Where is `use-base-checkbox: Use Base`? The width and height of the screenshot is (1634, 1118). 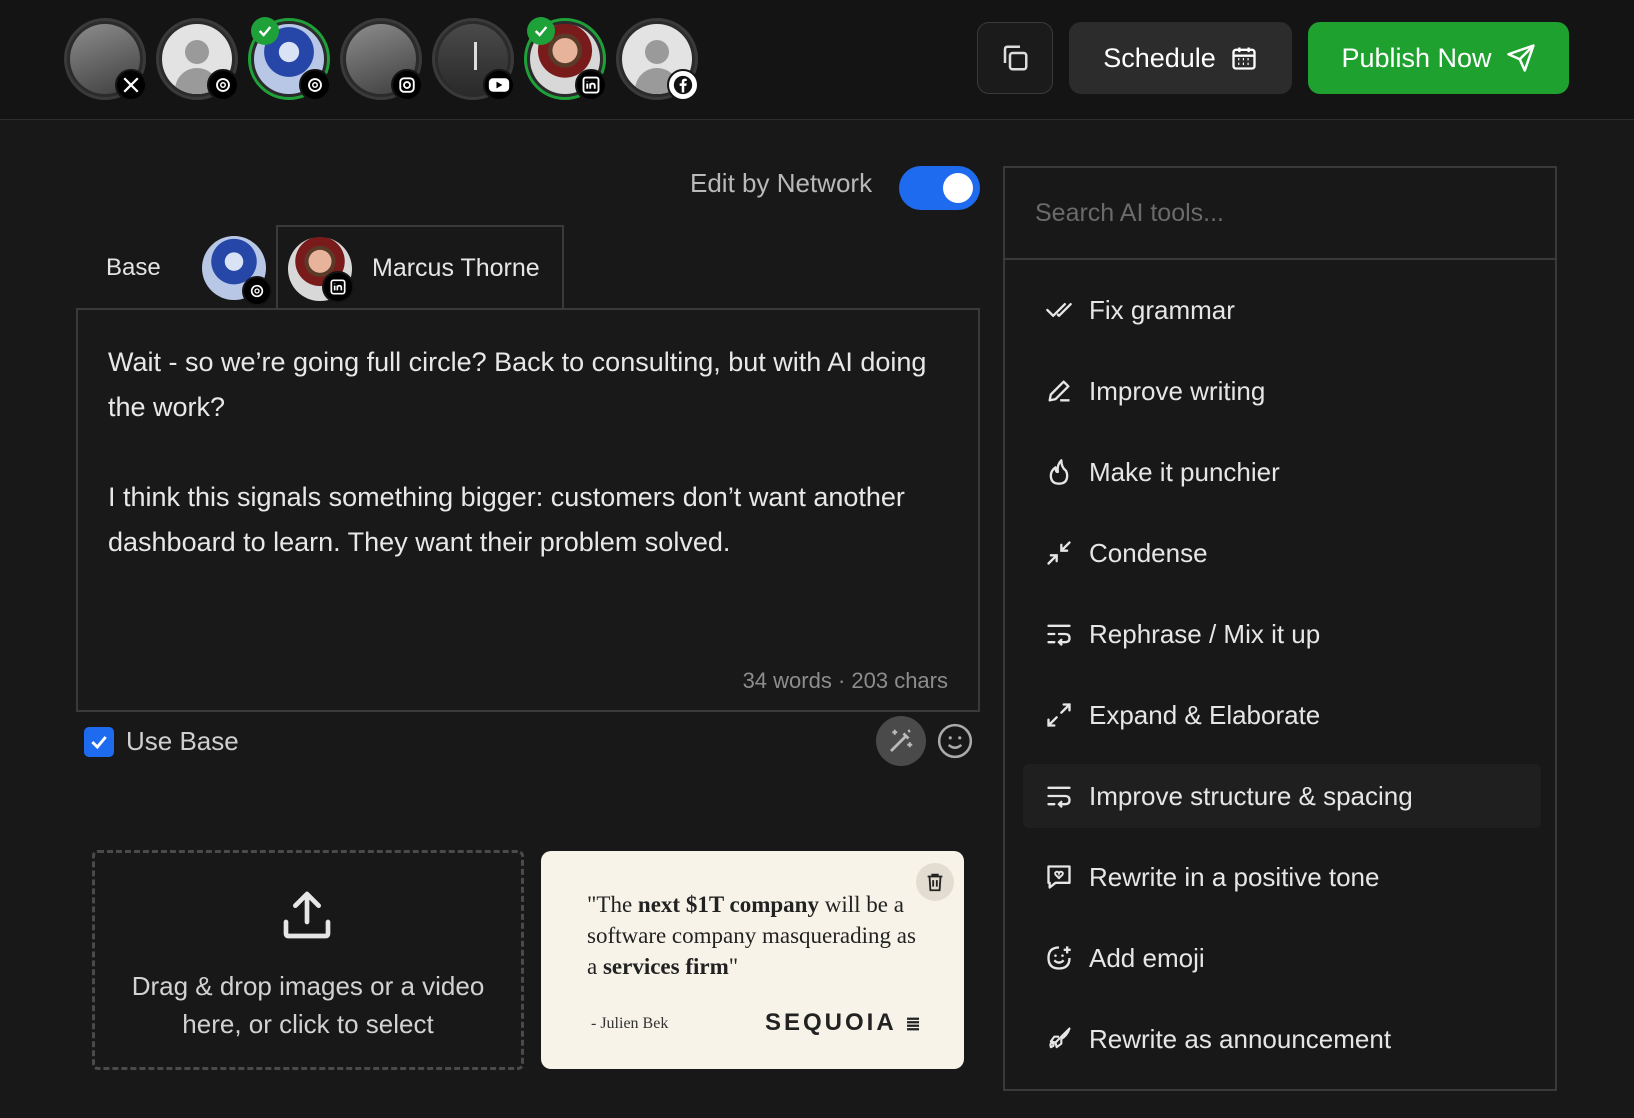 use-base-checkbox: Use Base is located at coordinates (161, 741).